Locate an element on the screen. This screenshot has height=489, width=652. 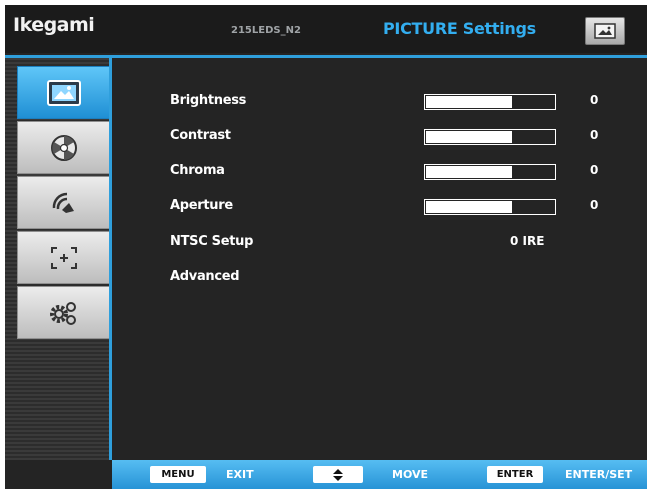
aperture-slider is located at coordinates (490, 207).